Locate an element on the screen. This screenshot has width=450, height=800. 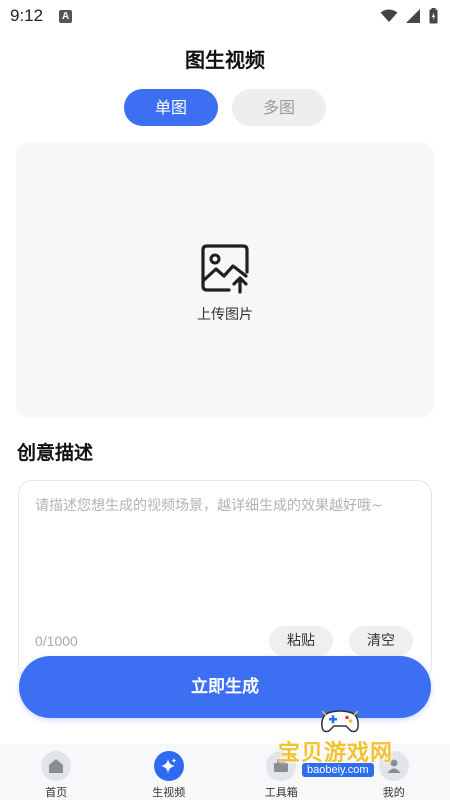
page-title: 图生视频 is located at coordinates (225, 60).